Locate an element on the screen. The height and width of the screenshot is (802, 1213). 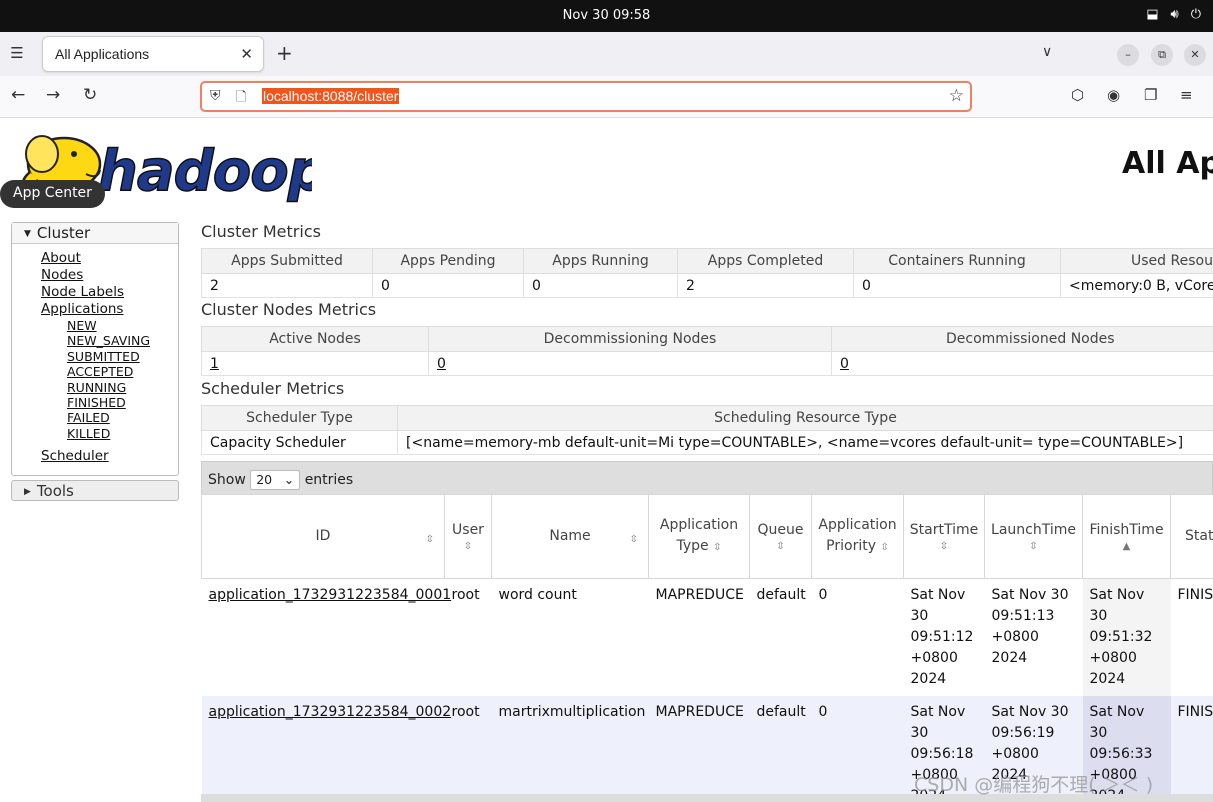
close-tab-icon: ✕ is located at coordinates (246, 54).